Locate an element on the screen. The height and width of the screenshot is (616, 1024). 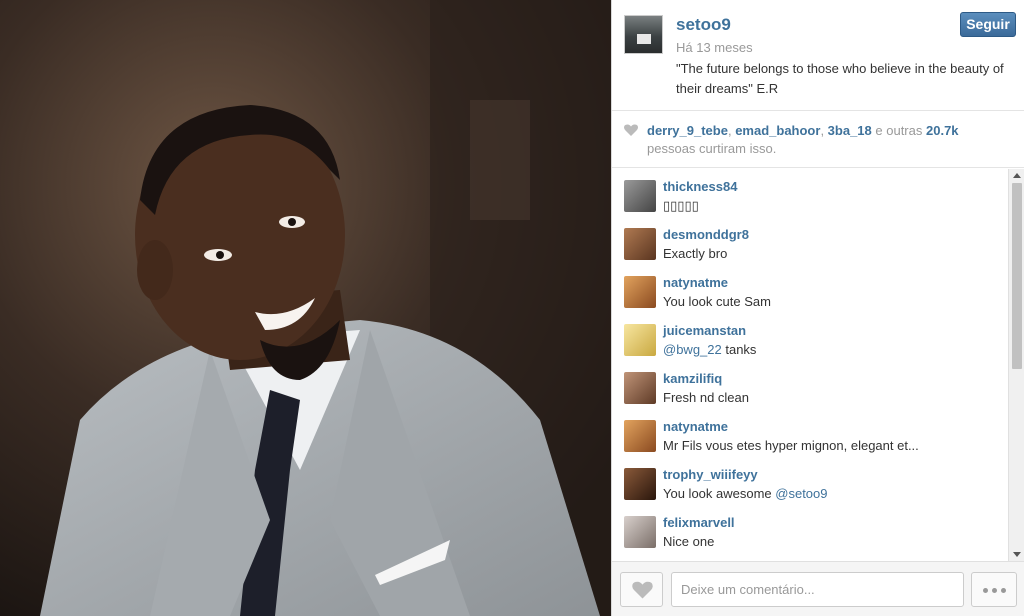
comment-item: desmonddgr8 Exactly bro is located at coordinates (810, 239).